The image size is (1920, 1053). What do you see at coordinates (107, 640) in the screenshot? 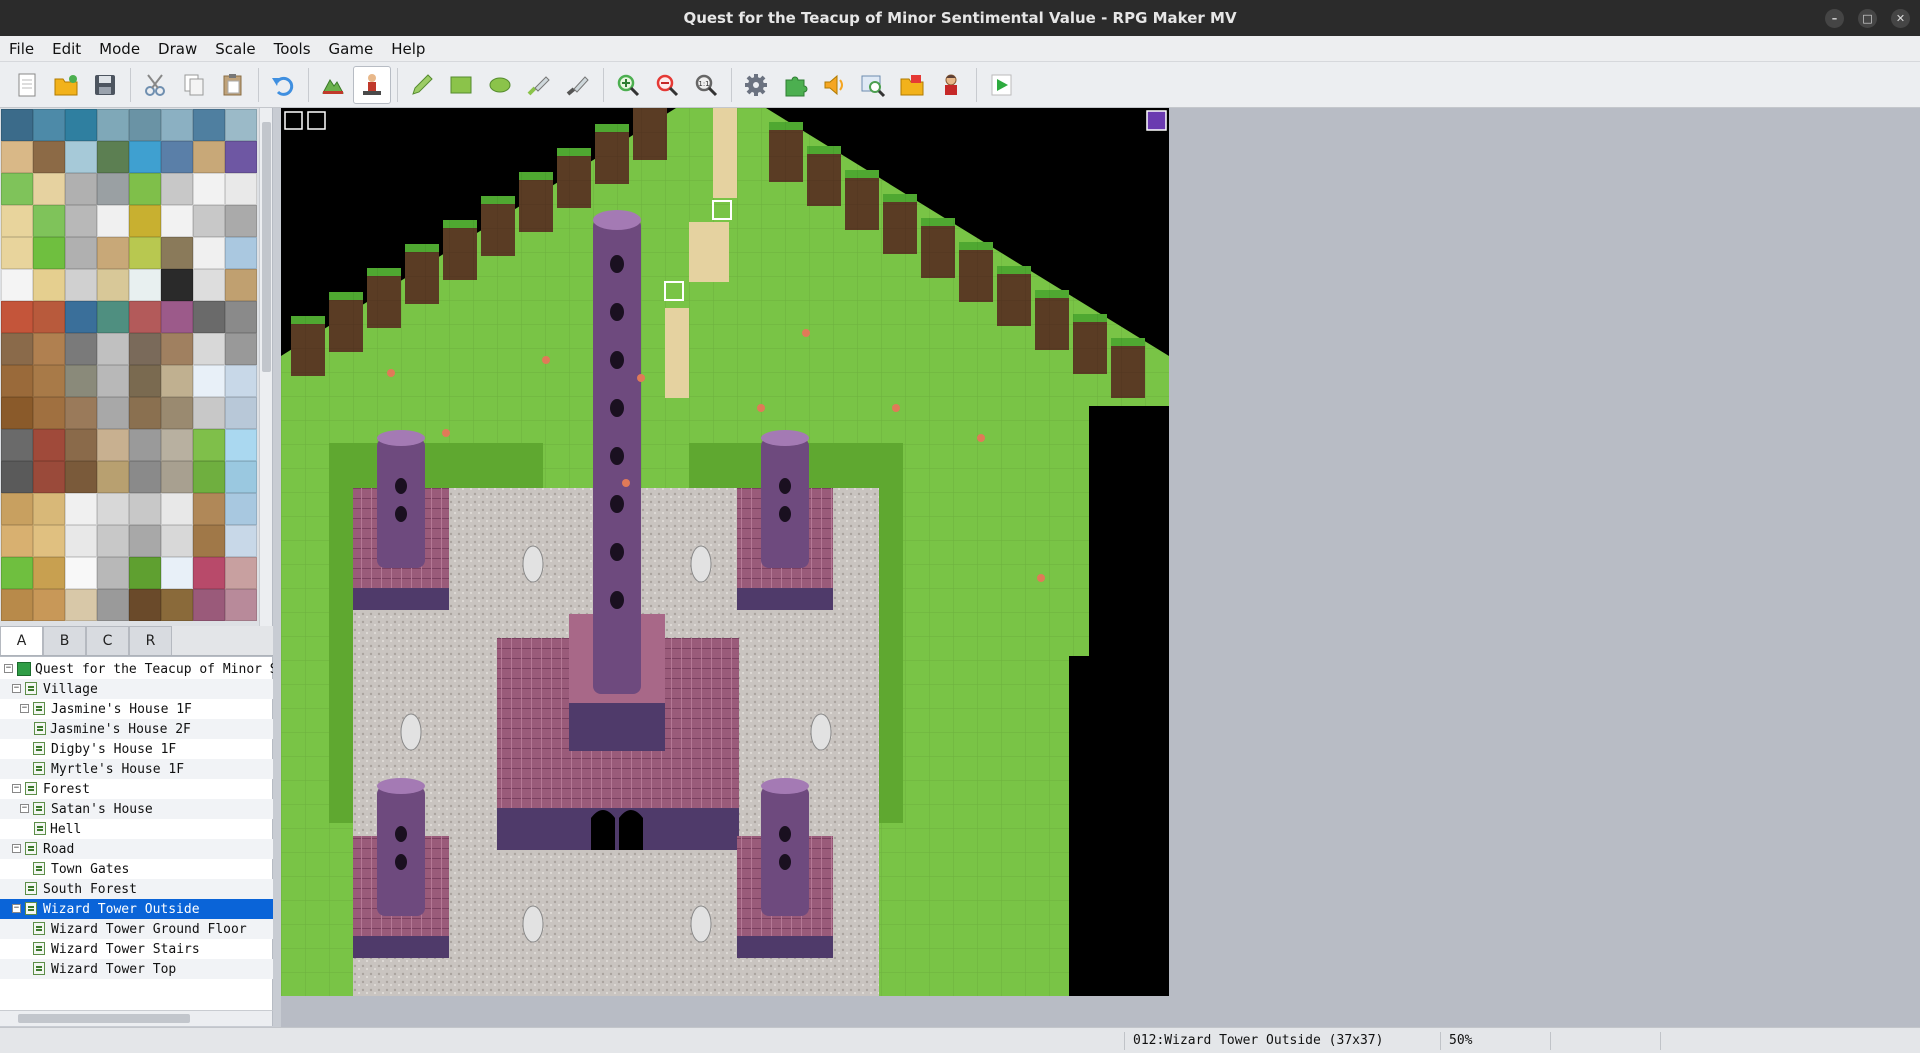
I see `tab-c: C` at bounding box center [107, 640].